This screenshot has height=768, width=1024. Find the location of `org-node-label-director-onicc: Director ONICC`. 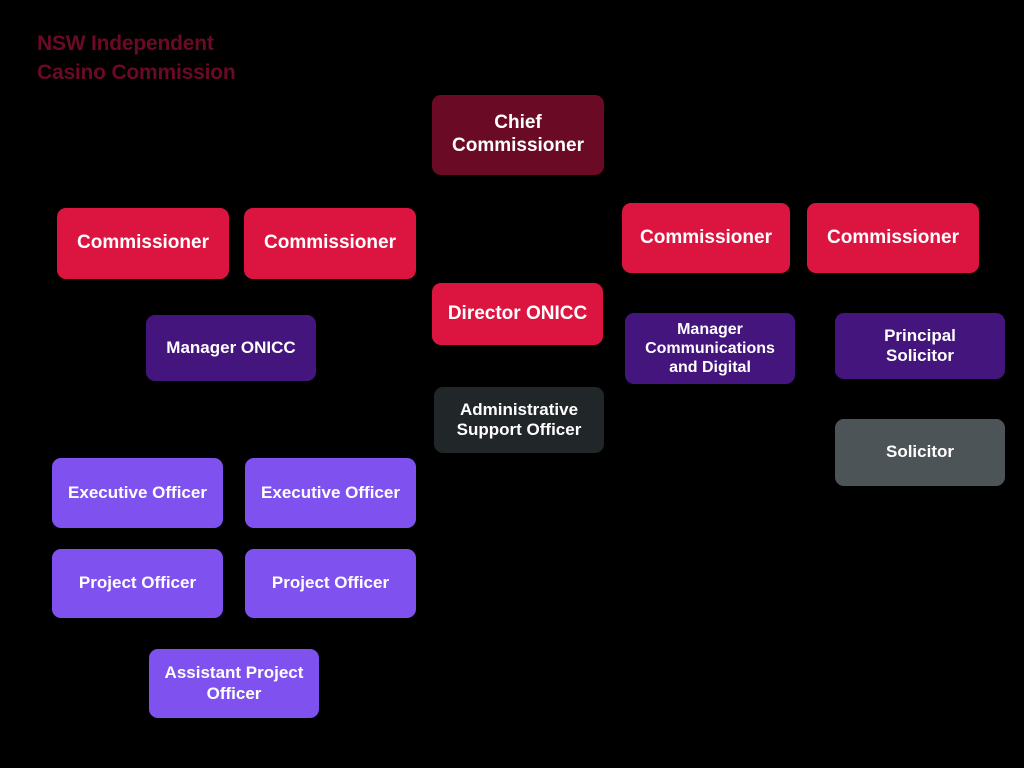

org-node-label-director-onicc: Director ONICC is located at coordinates (517, 313).